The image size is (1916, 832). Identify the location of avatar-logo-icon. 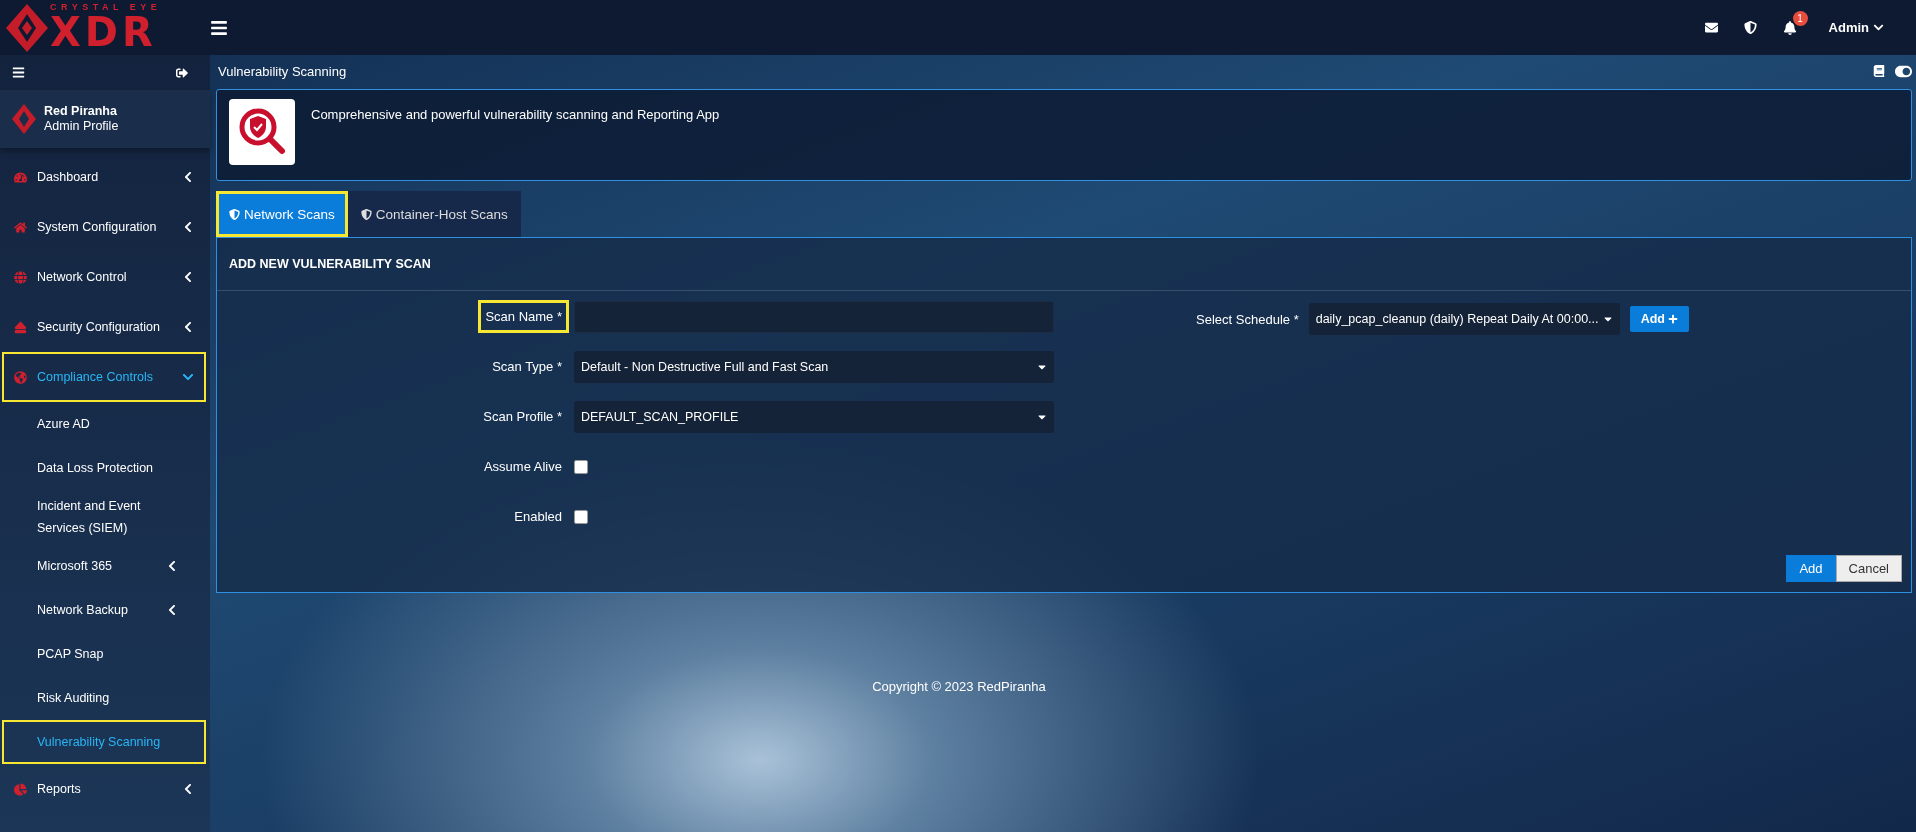
(24, 119).